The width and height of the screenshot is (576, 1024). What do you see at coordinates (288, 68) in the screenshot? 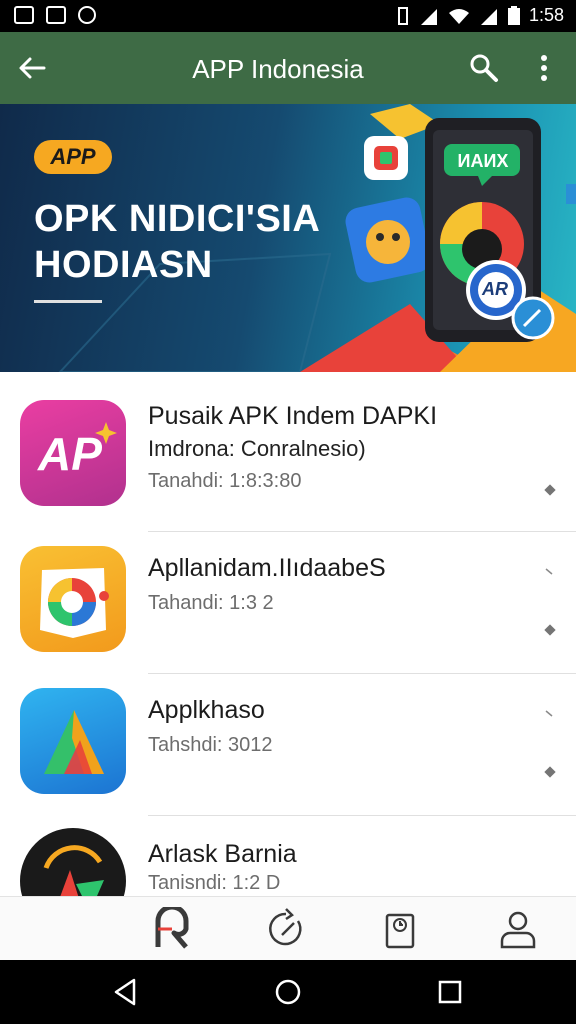
I see `app-bar: APP Indonesia` at bounding box center [288, 68].